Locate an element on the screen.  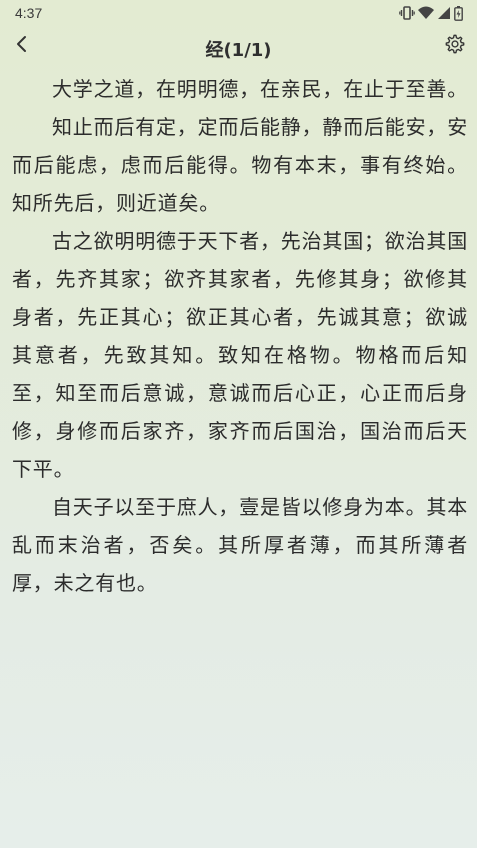
gear-icon is located at coordinates (455, 46).